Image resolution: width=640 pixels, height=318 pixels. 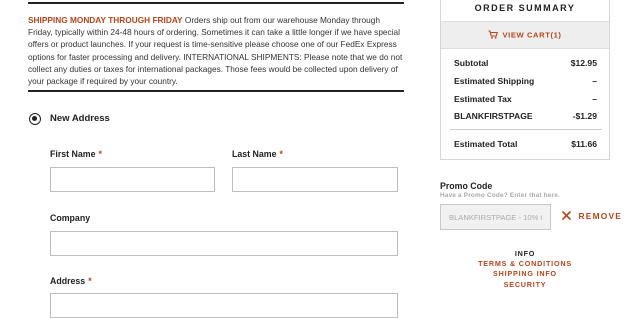 I want to click on view-cart-bar: VIEW CART(1), so click(x=525, y=35).